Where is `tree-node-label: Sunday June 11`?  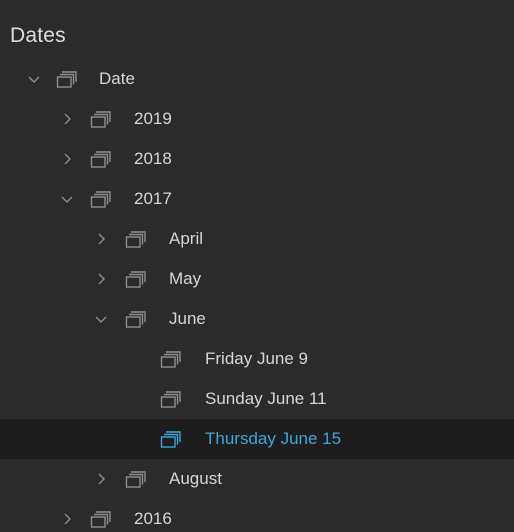 tree-node-label: Sunday June 11 is located at coordinates (266, 398).